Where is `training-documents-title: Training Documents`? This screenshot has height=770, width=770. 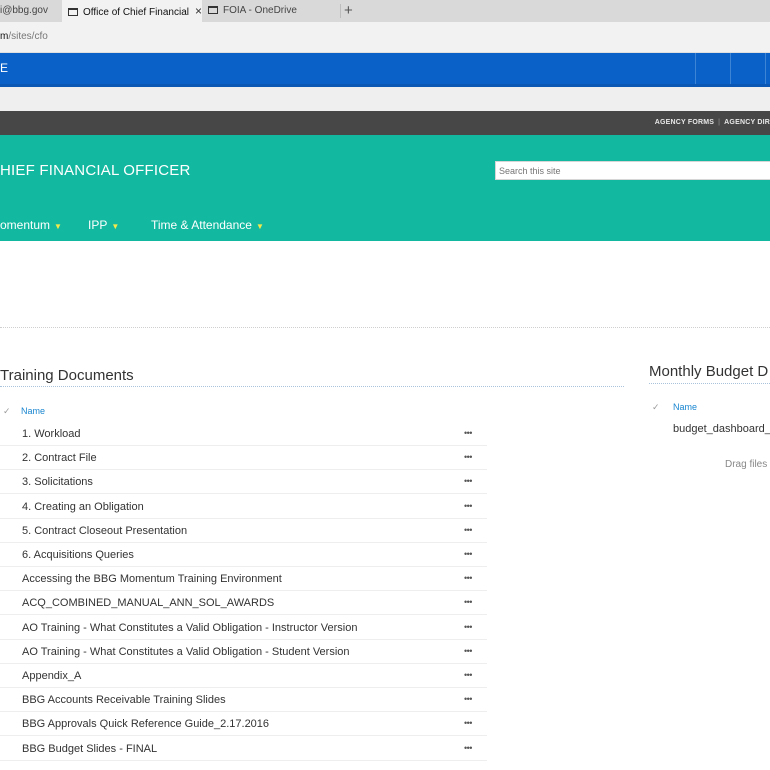
training-documents-title: Training Documents is located at coordinates (67, 375).